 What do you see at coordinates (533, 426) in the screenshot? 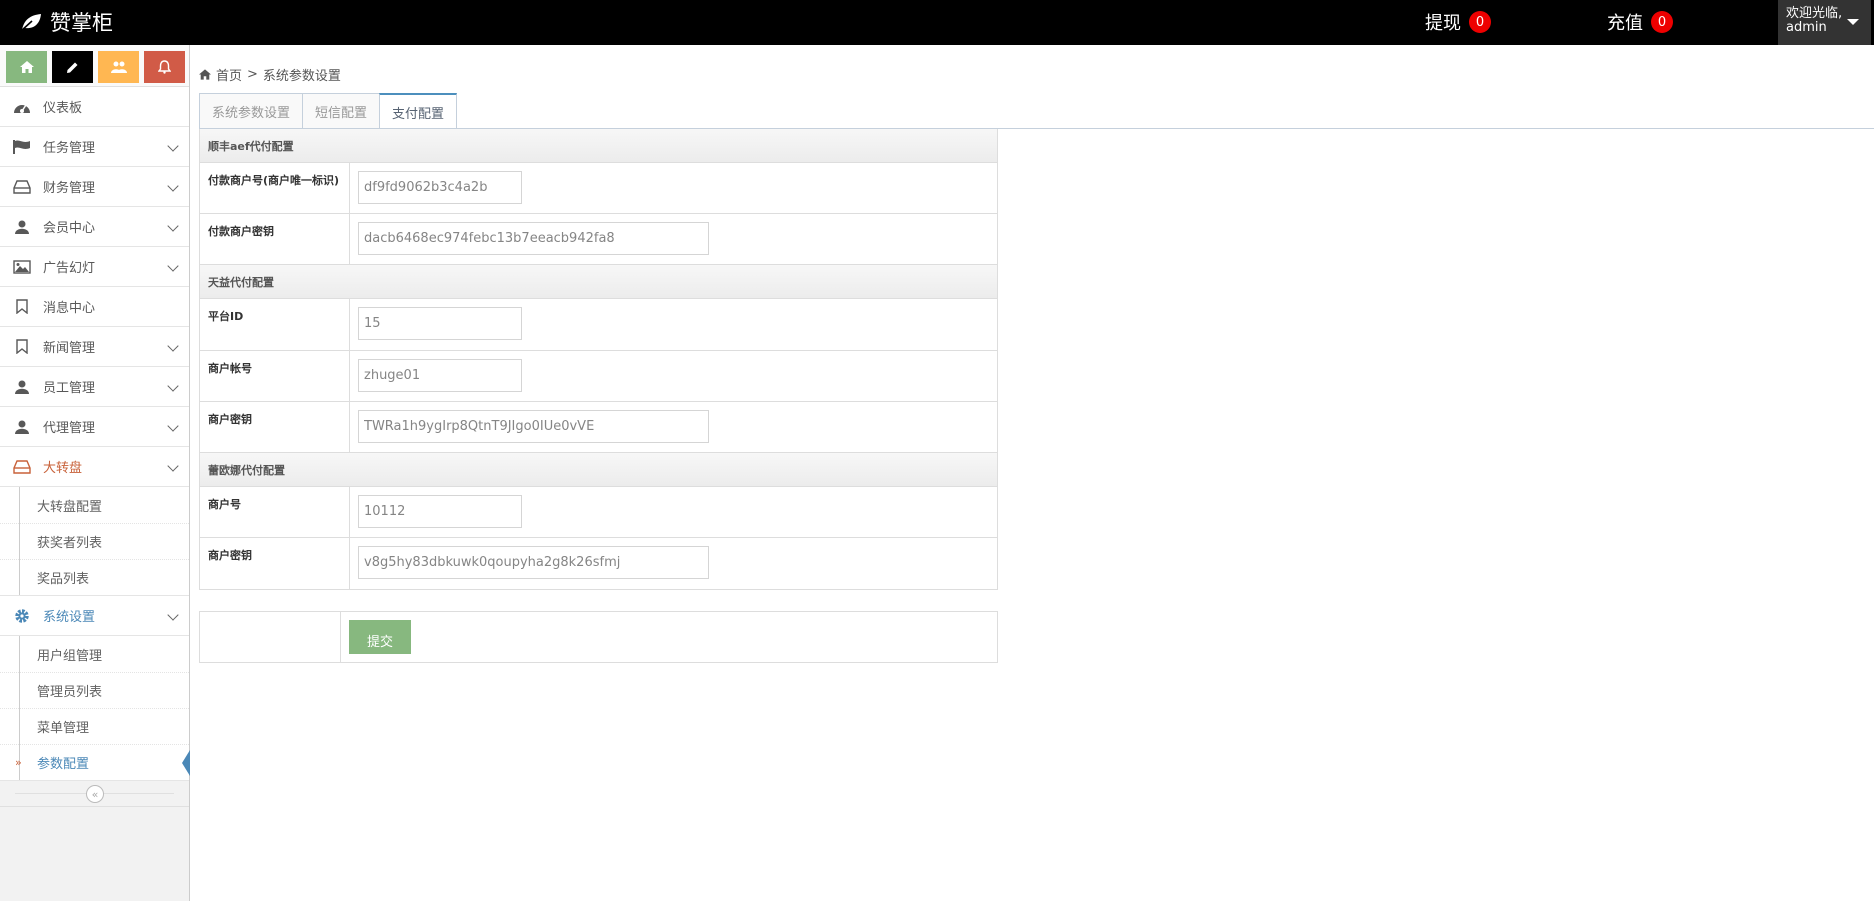
I see `tianyi-key-field` at bounding box center [533, 426].